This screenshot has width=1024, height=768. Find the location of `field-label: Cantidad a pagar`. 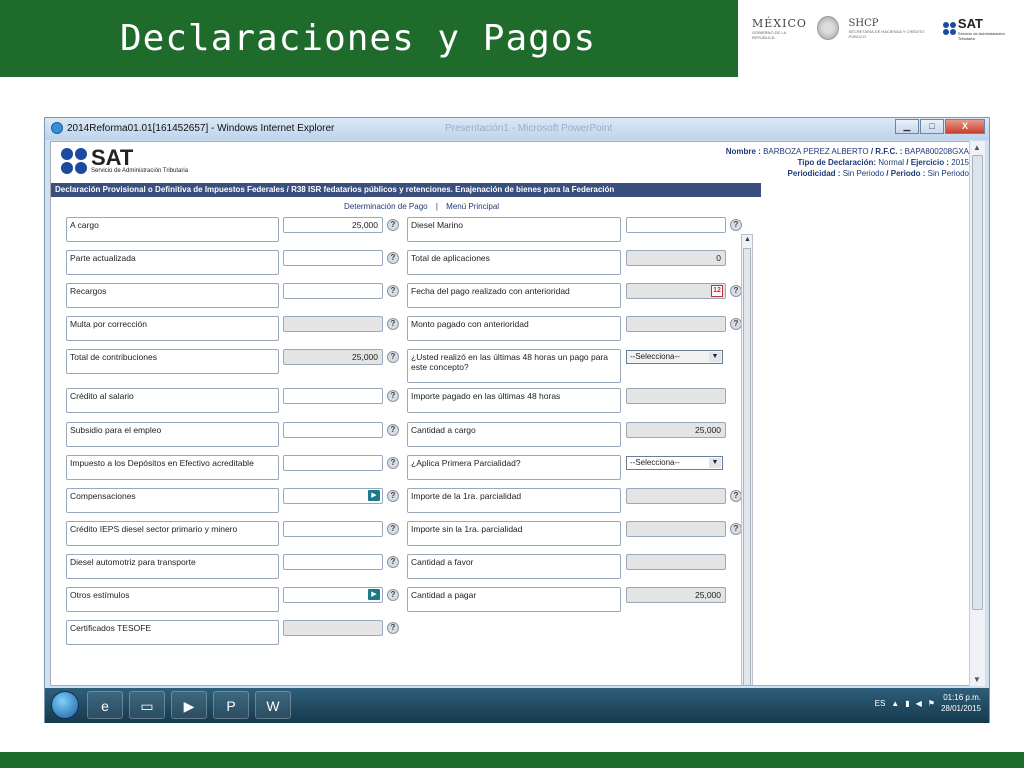

field-label: Cantidad a pagar is located at coordinates (514, 599).